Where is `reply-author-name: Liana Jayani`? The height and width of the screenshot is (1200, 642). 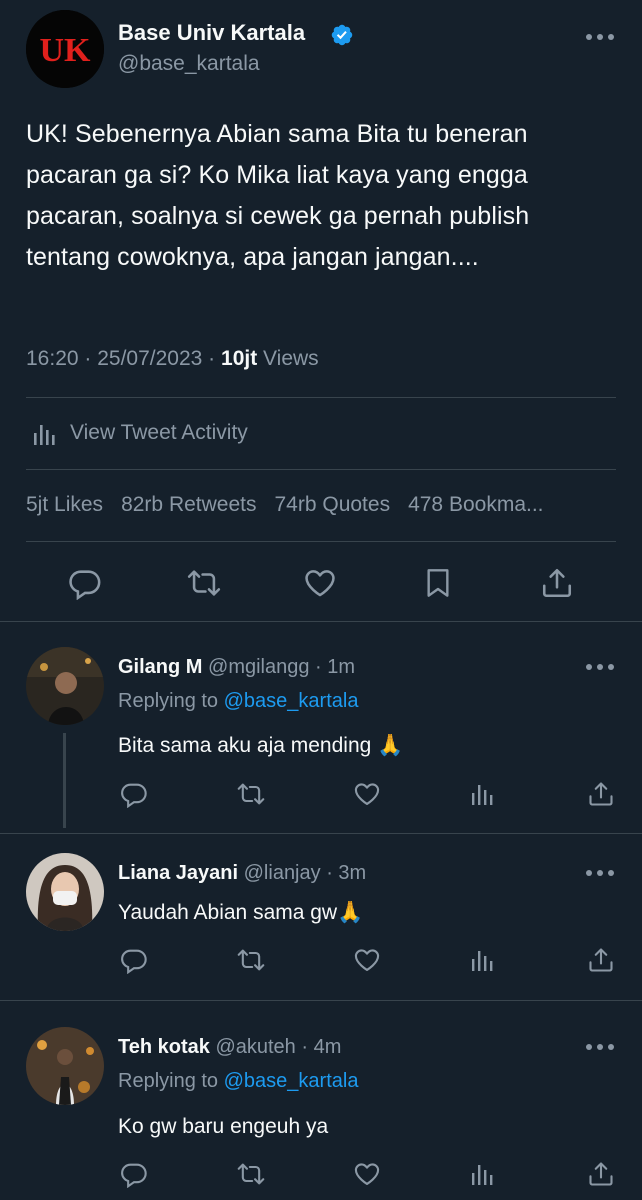 reply-author-name: Liana Jayani is located at coordinates (178, 873).